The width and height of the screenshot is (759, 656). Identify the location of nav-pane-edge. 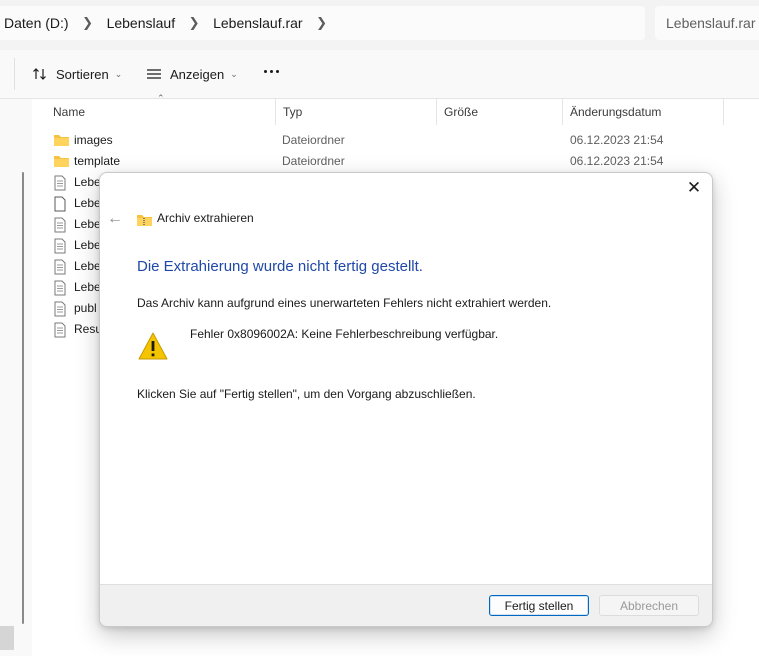
(7, 638).